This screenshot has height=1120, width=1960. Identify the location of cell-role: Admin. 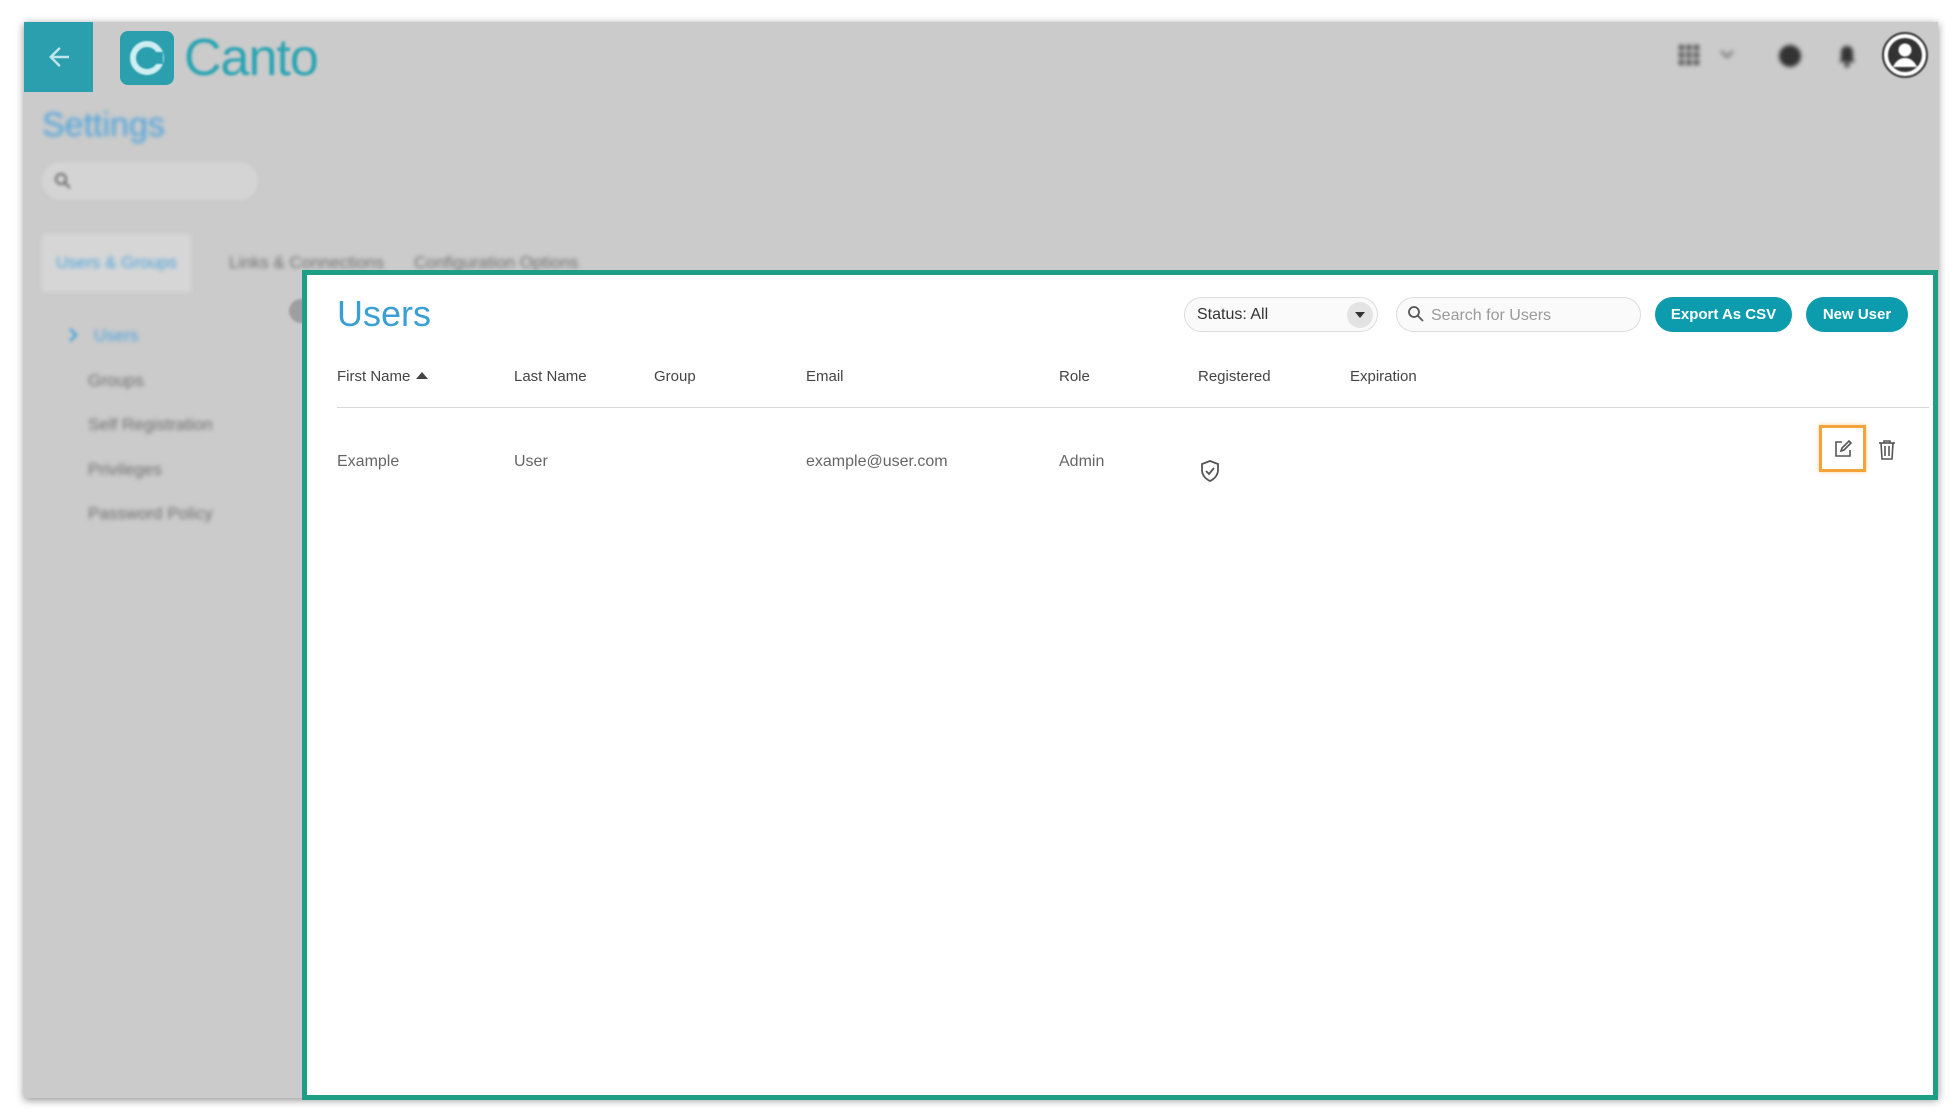
(1082, 461).